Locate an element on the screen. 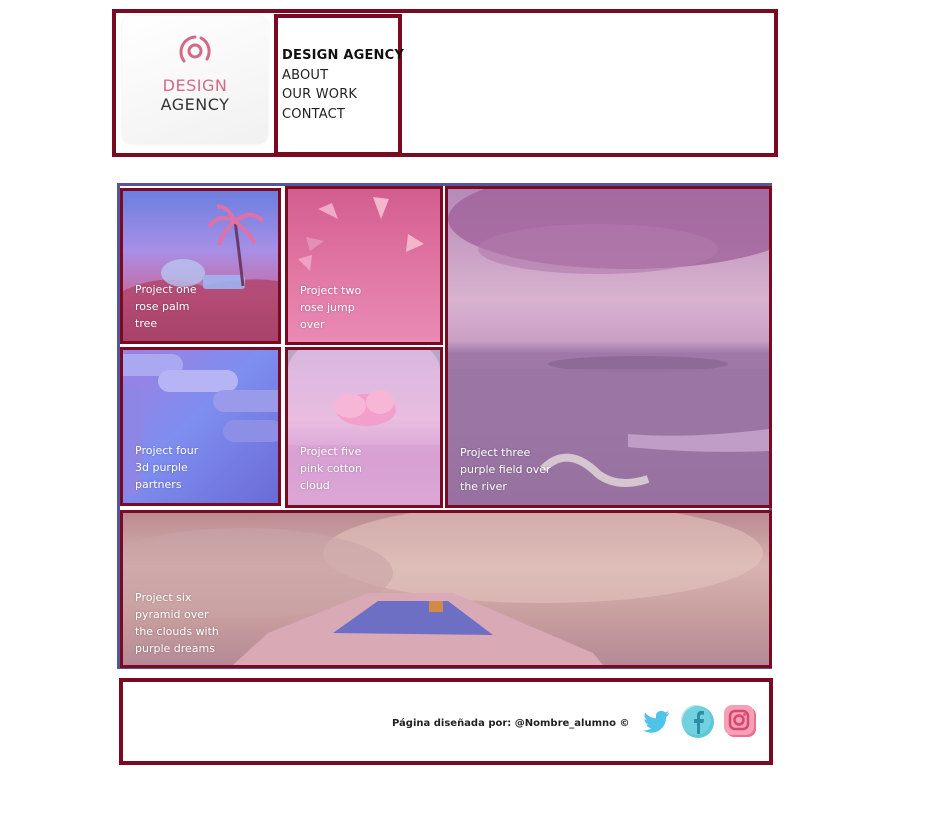 Image resolution: width=937 pixels, height=816 pixels. footer-credit: Página diseñada por: @Nombre_alumno © is located at coordinates (511, 723).